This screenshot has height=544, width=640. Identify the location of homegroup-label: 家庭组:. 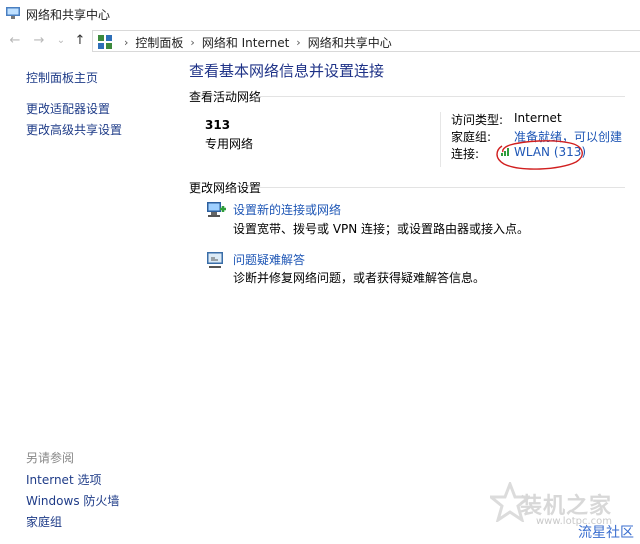
(471, 137).